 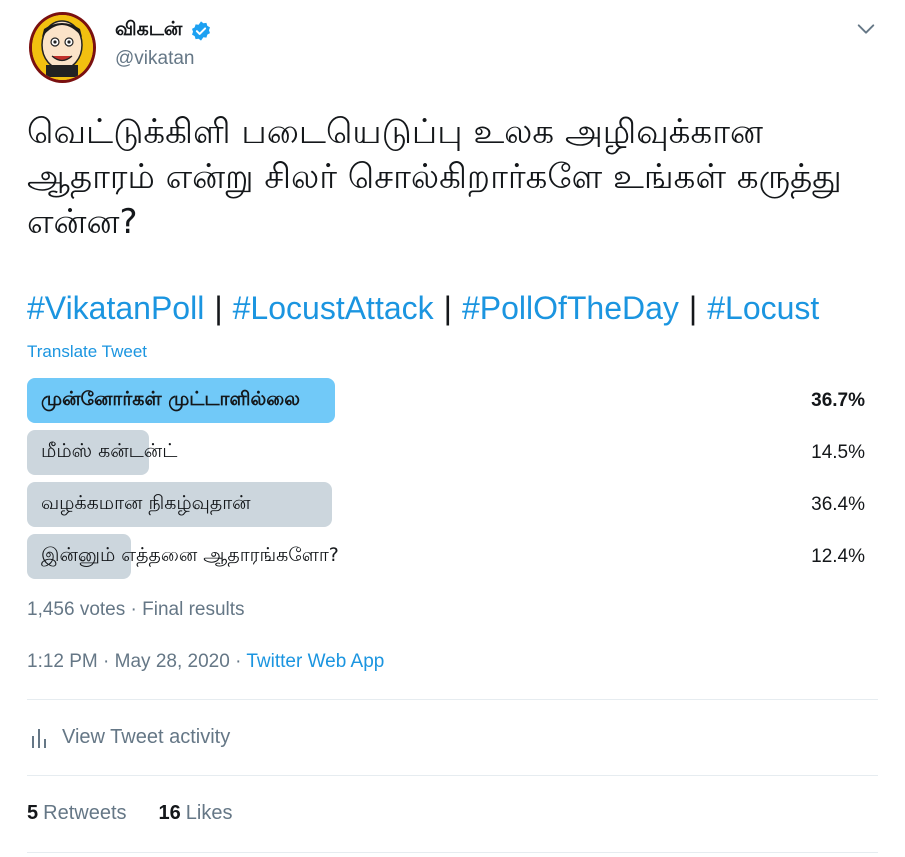 I want to click on verified-badge-icon, so click(x=201, y=30).